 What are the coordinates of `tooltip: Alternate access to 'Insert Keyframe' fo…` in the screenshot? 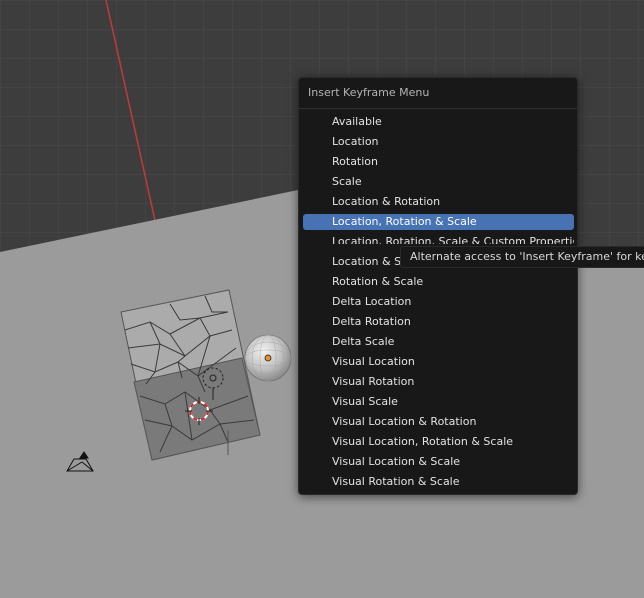 It's located at (522, 257).